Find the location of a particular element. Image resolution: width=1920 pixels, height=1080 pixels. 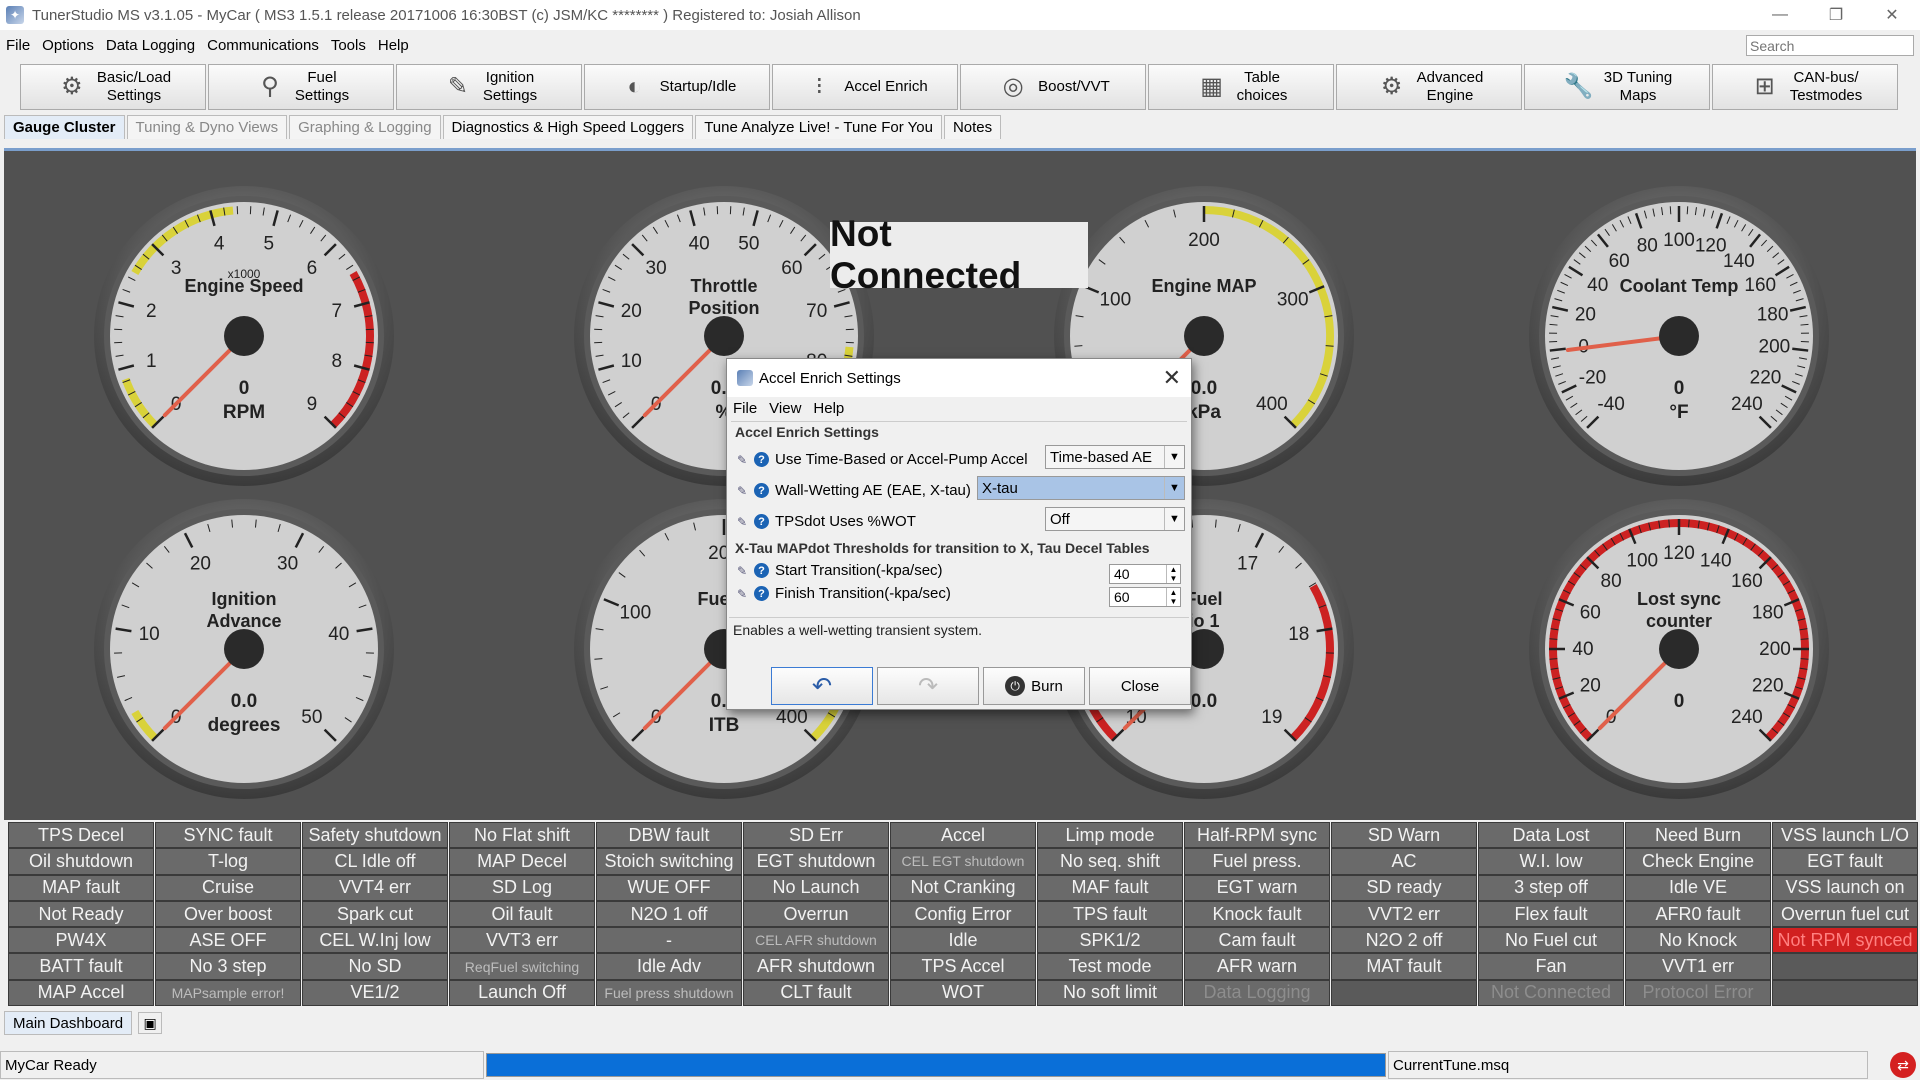

toolbar-button-0: ⚙ Basic/Load Settings is located at coordinates (113, 87).